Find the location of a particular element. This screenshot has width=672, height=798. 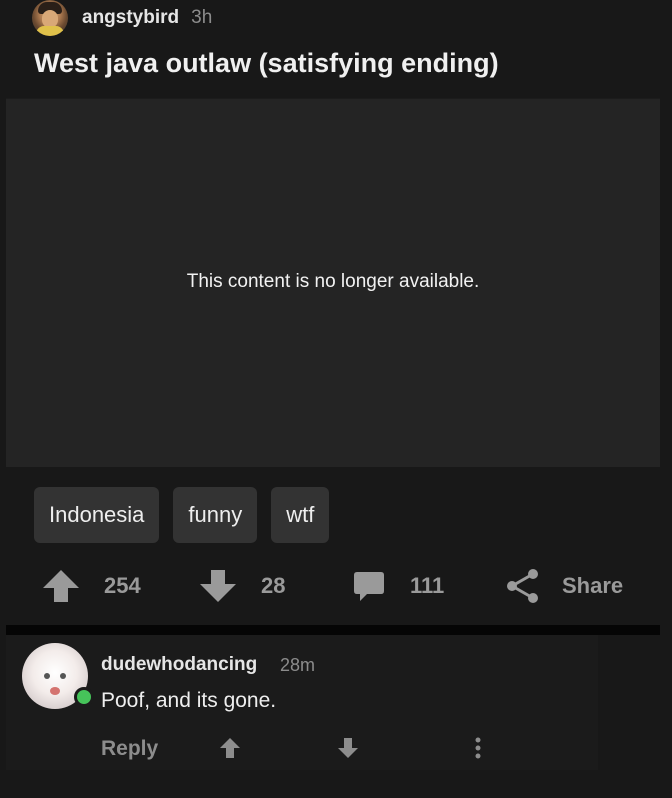

tag-funny: funny is located at coordinates (215, 515).